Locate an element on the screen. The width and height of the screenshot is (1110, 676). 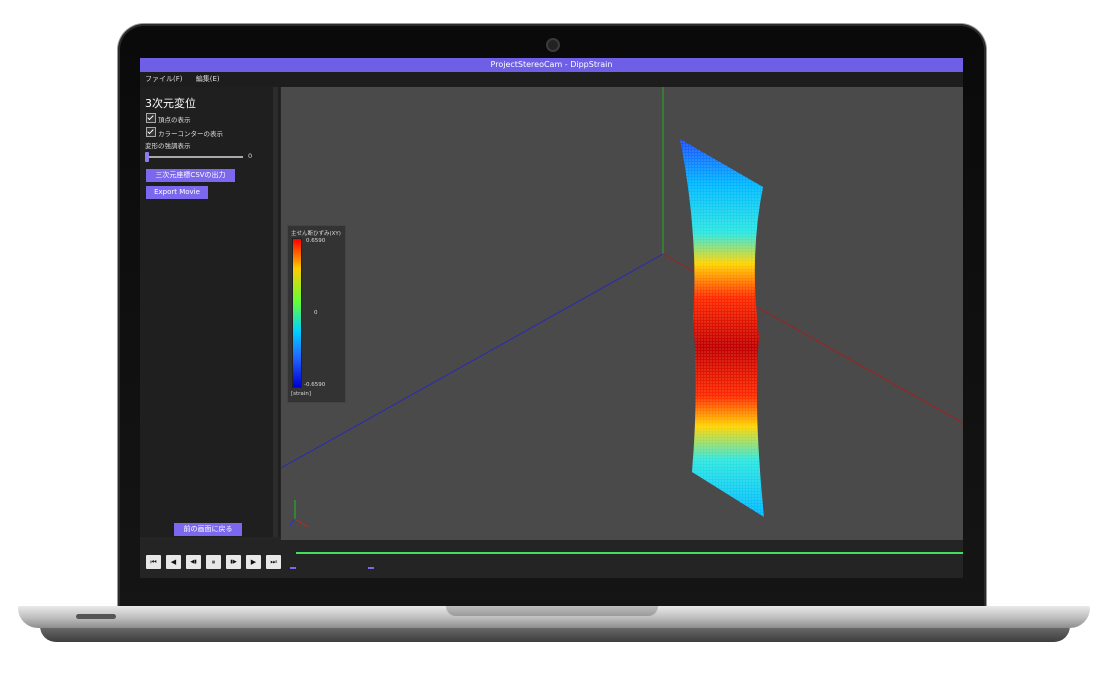
menu-edit: 編集(E) is located at coordinates (208, 79).